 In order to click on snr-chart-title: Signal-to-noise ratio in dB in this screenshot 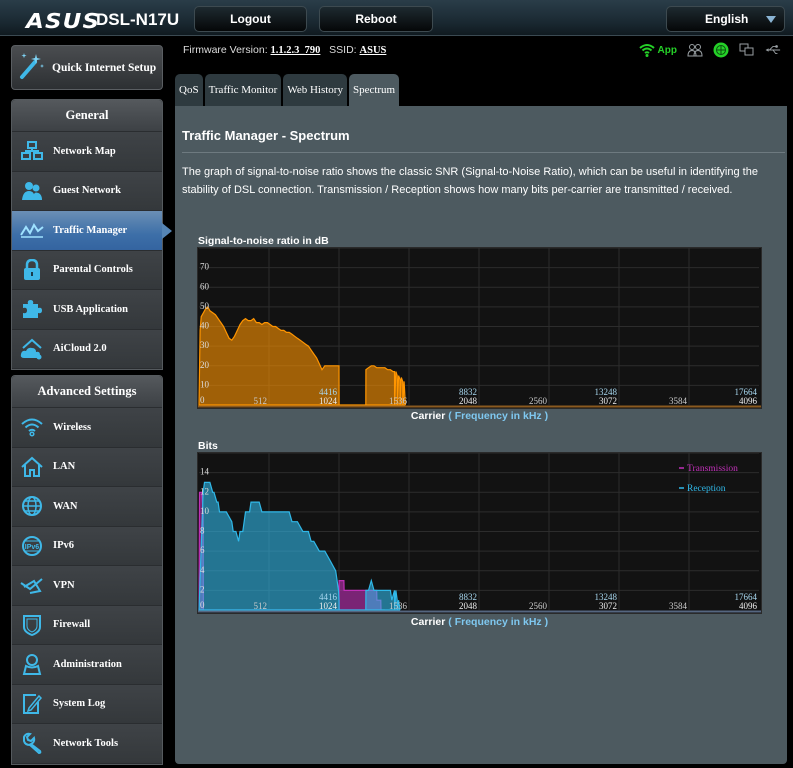, I will do `click(263, 241)`.